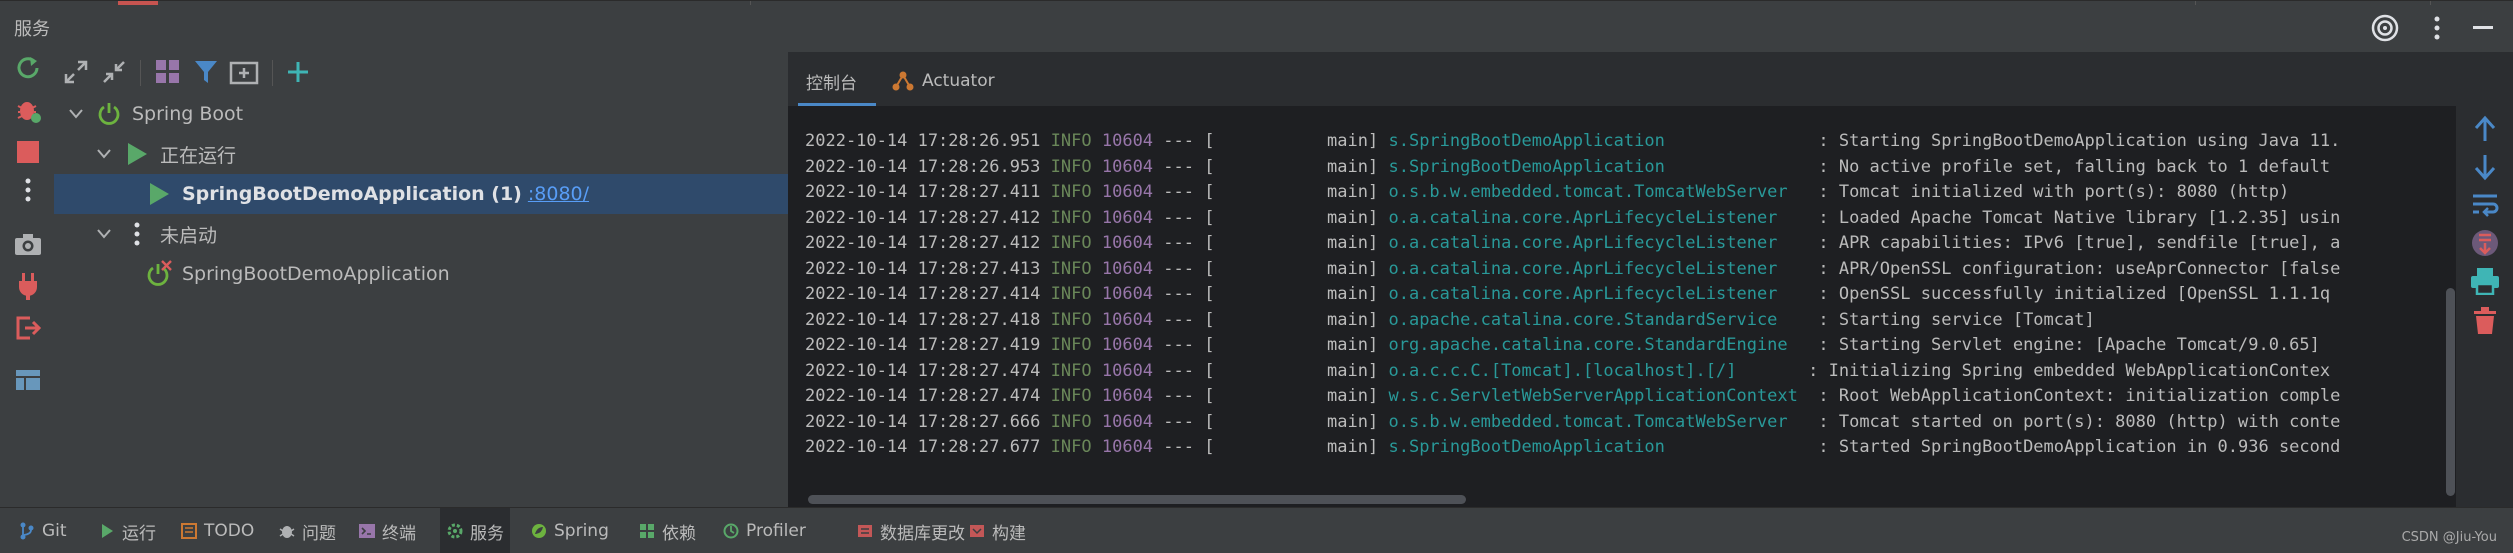 This screenshot has height=553, width=2513. I want to click on tool-window-button-5: 服务, so click(475, 530).